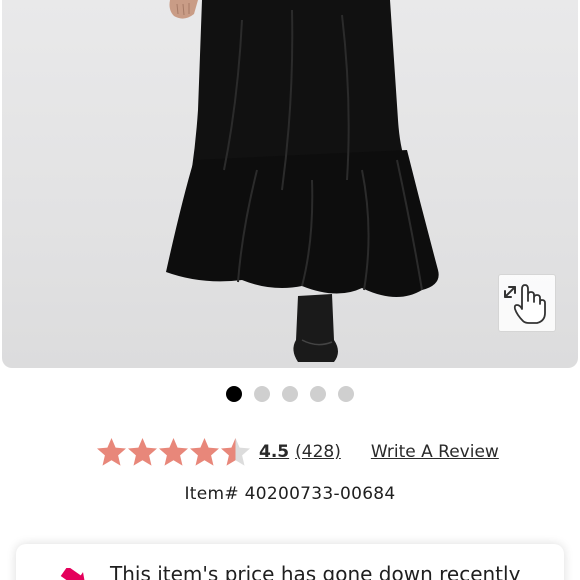  I want to click on star-rating, so click(173, 452).